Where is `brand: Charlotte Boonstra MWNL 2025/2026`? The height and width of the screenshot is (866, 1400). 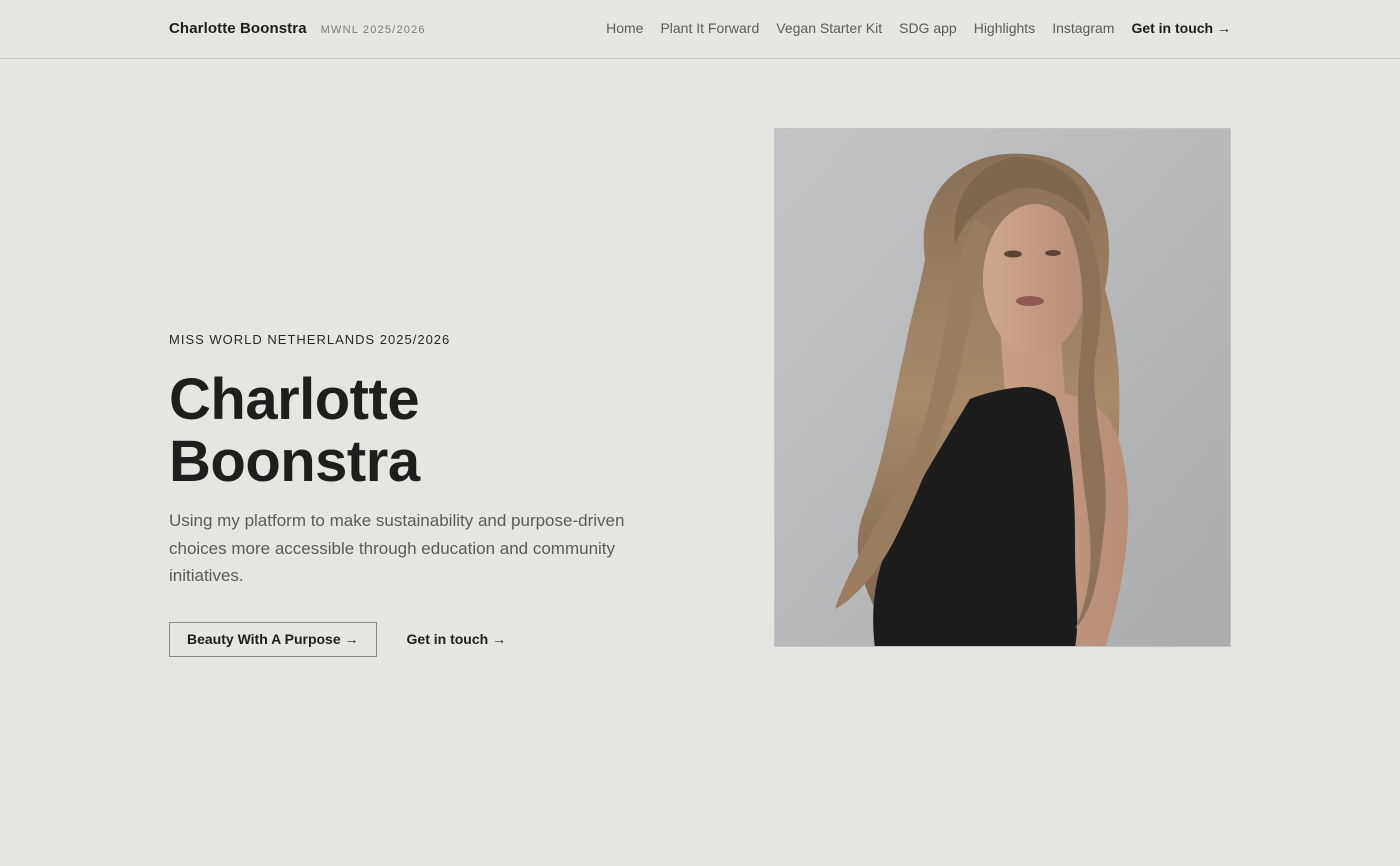 brand: Charlotte Boonstra MWNL 2025/2026 is located at coordinates (297, 28).